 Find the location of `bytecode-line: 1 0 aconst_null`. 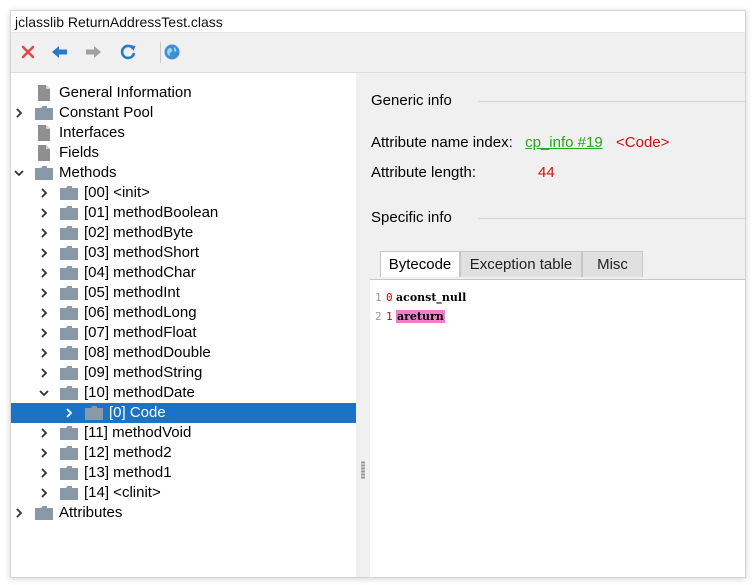

bytecode-line: 1 0 aconst_null is located at coordinates (420, 297).